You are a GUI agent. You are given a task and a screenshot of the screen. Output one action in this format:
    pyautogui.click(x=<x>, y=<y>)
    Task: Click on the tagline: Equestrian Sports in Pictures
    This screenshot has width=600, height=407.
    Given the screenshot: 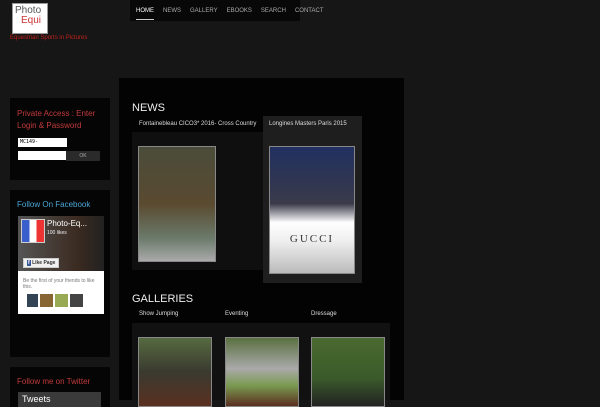 What is the action you would take?
    pyautogui.click(x=49, y=38)
    